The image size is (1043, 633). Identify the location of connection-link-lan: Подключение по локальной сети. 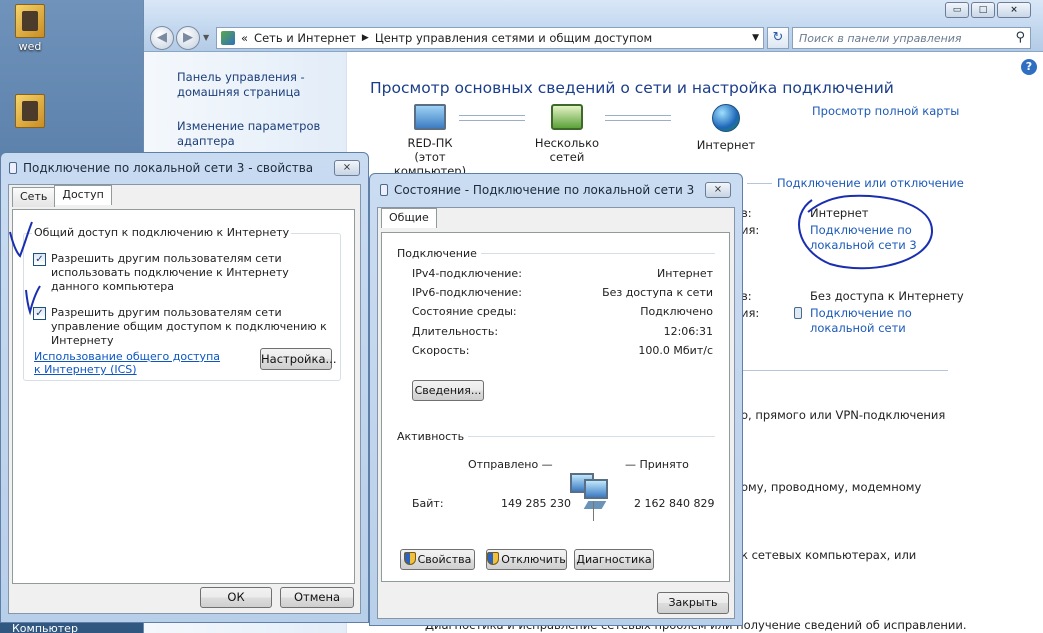
(867, 321).